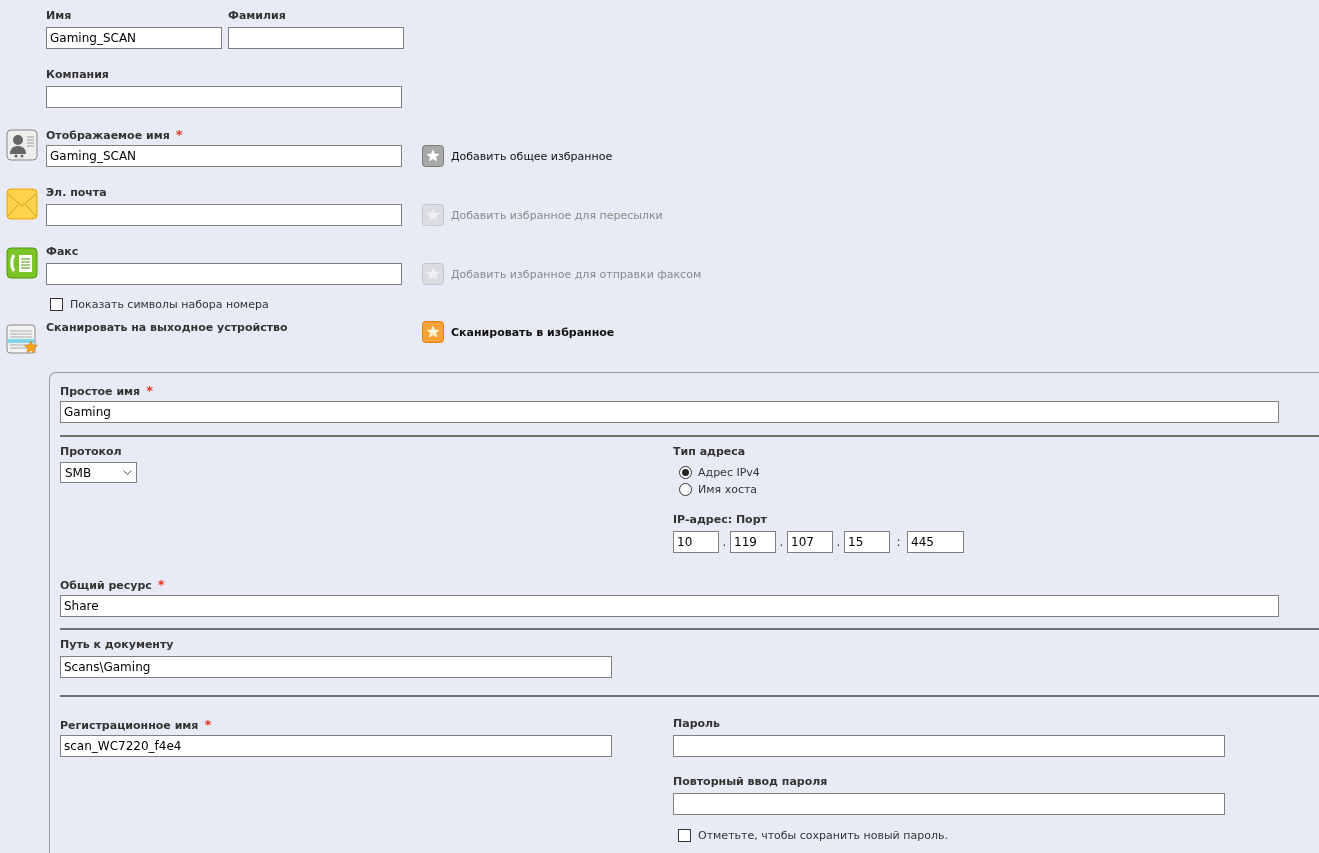  I want to click on ip-octet-field: 119, so click(753, 542).